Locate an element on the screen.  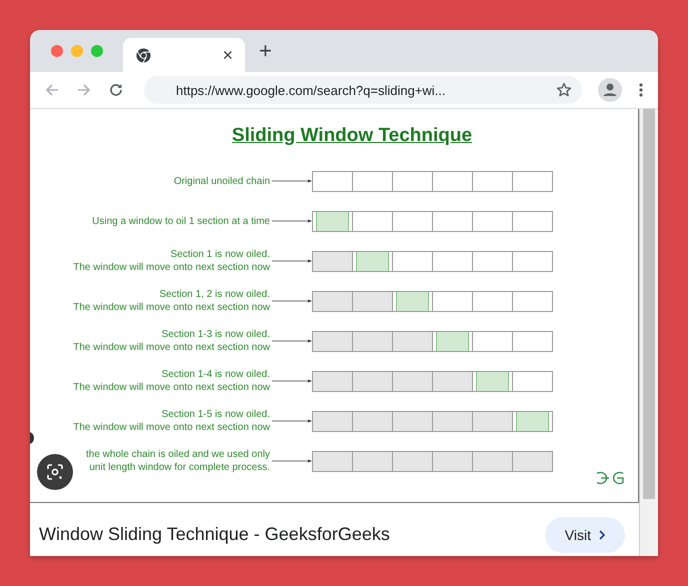
logo-icon is located at coordinates (610, 478).